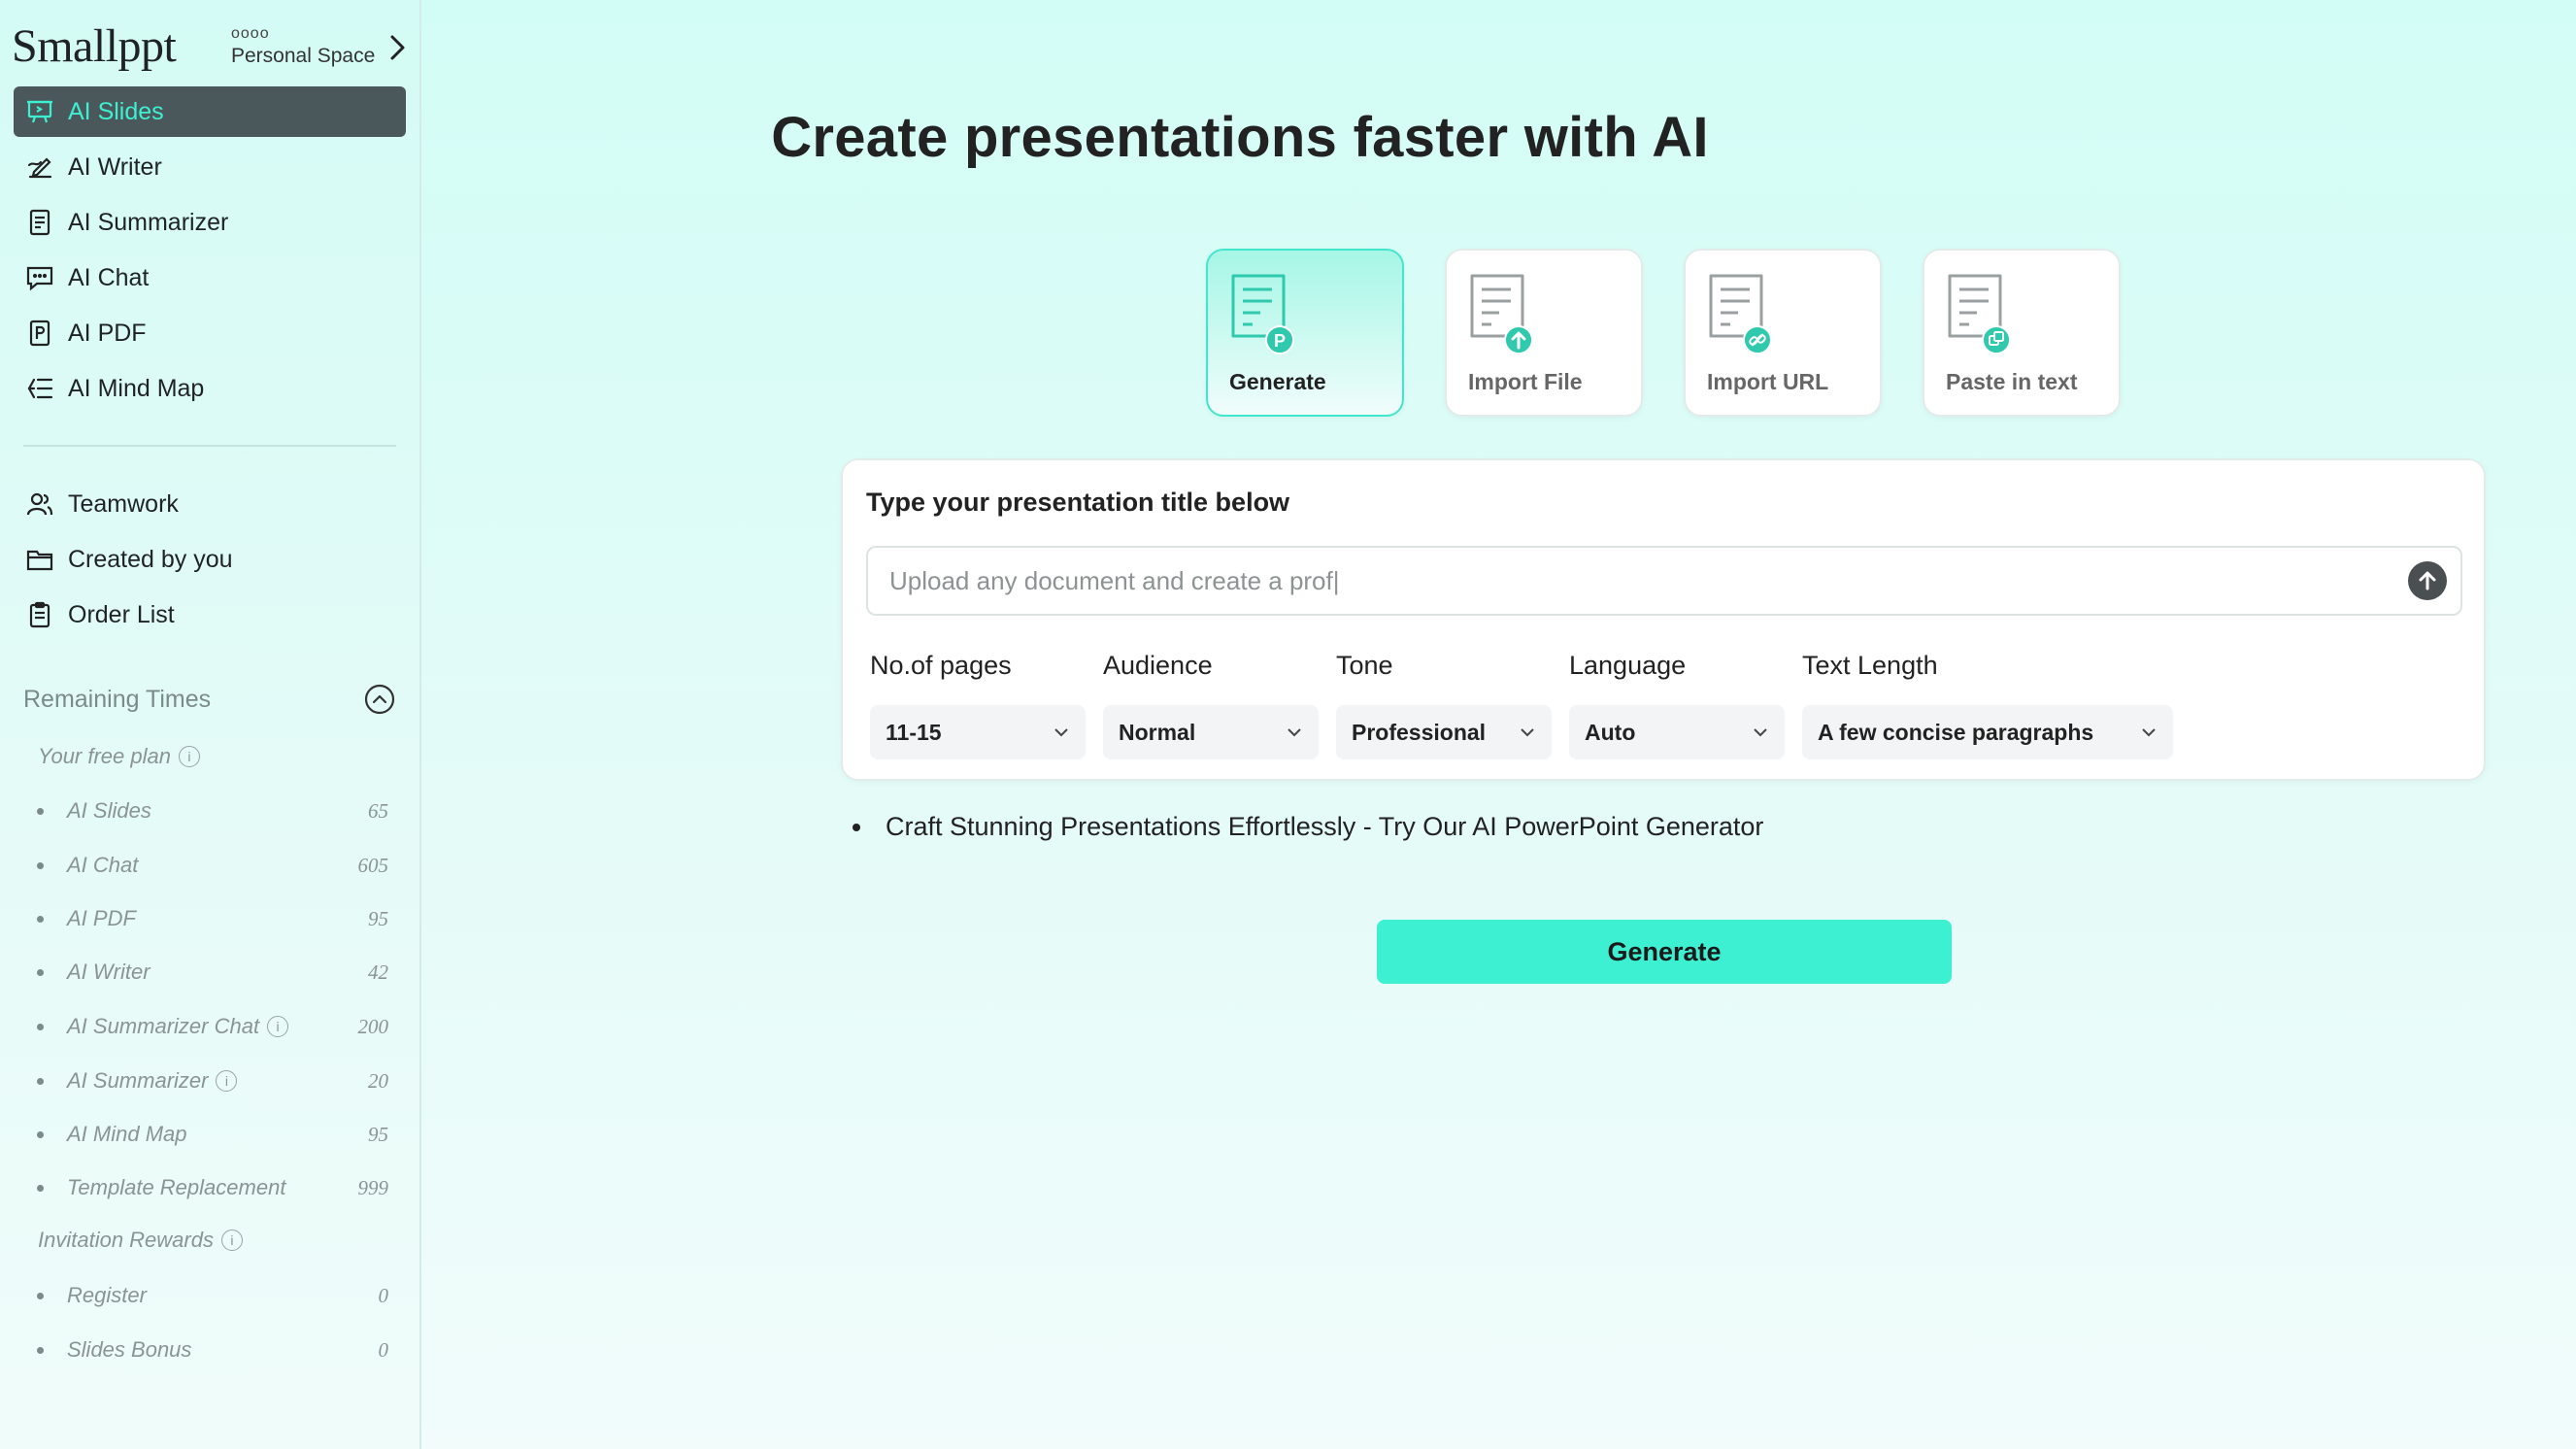  I want to click on workspace-dots: oooo, so click(250, 34).